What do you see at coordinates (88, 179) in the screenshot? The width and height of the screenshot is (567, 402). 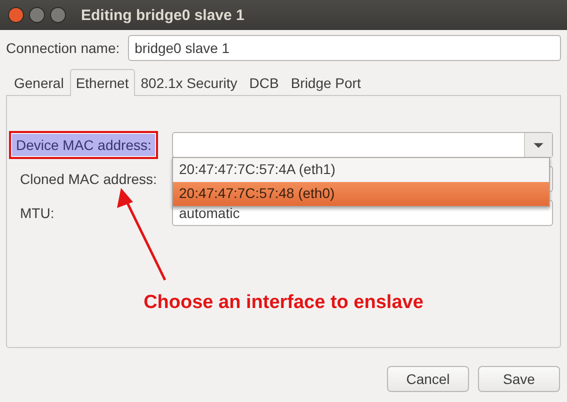 I see `field-label: Cloned MAC address:` at bounding box center [88, 179].